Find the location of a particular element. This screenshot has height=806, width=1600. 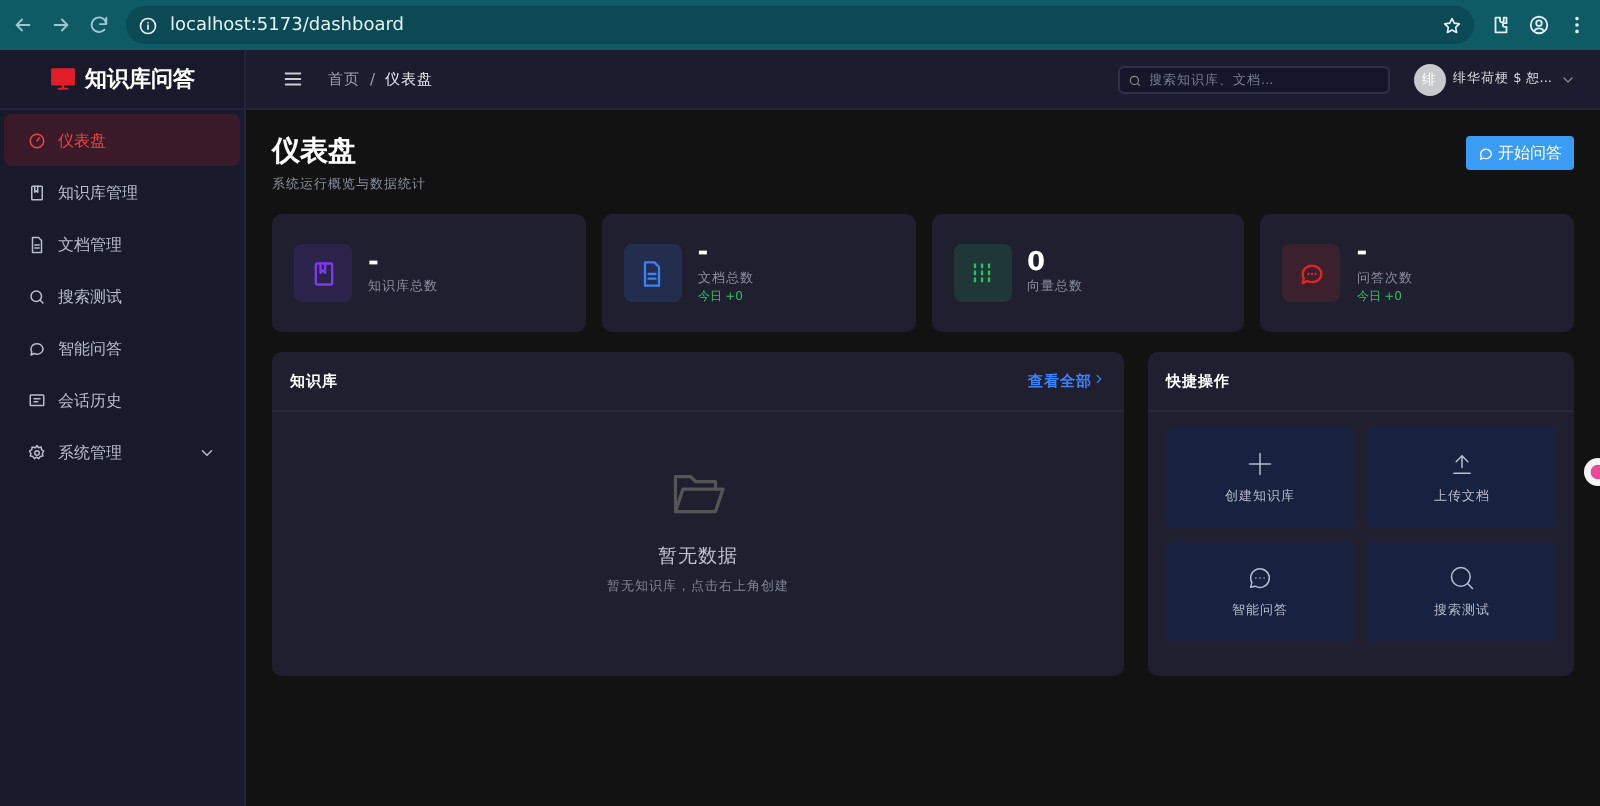

dashboard-gauge-icon is located at coordinates (37, 140).